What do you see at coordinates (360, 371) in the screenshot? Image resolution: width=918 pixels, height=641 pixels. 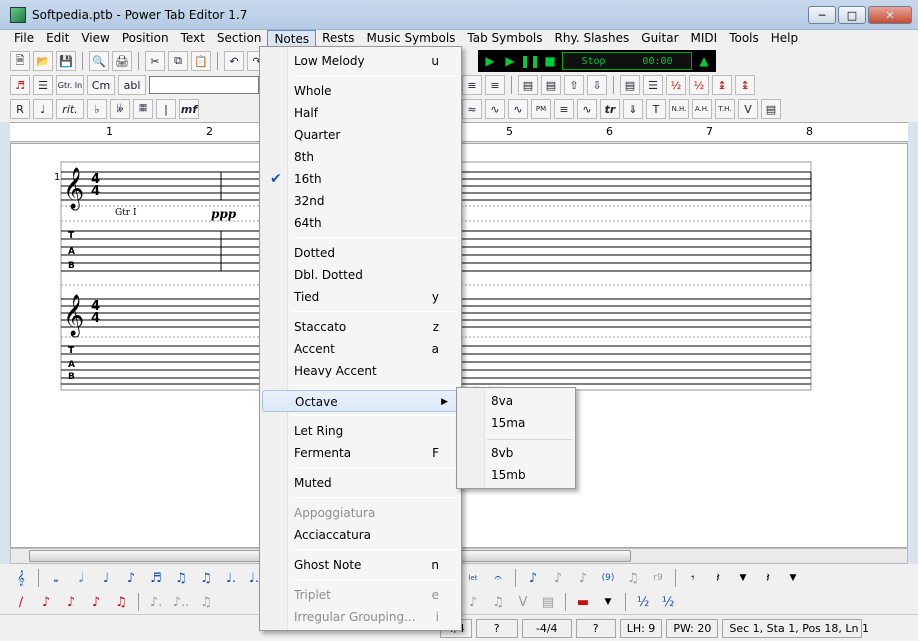 I see `menu-item-heavy-accent: Heavy Accent` at bounding box center [360, 371].